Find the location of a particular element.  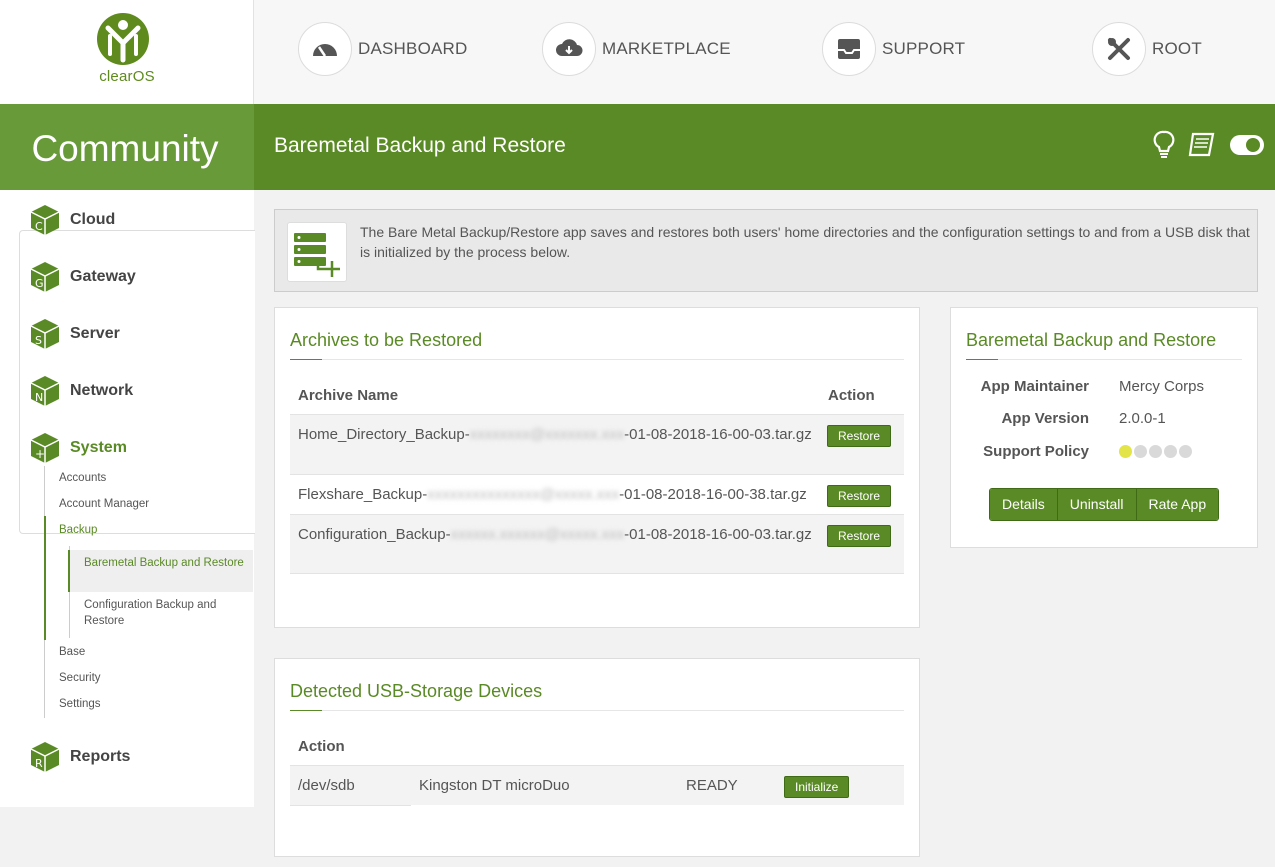

sidebar-item-configuration-backup: Configuration Backup and Restore is located at coordinates (164, 613).